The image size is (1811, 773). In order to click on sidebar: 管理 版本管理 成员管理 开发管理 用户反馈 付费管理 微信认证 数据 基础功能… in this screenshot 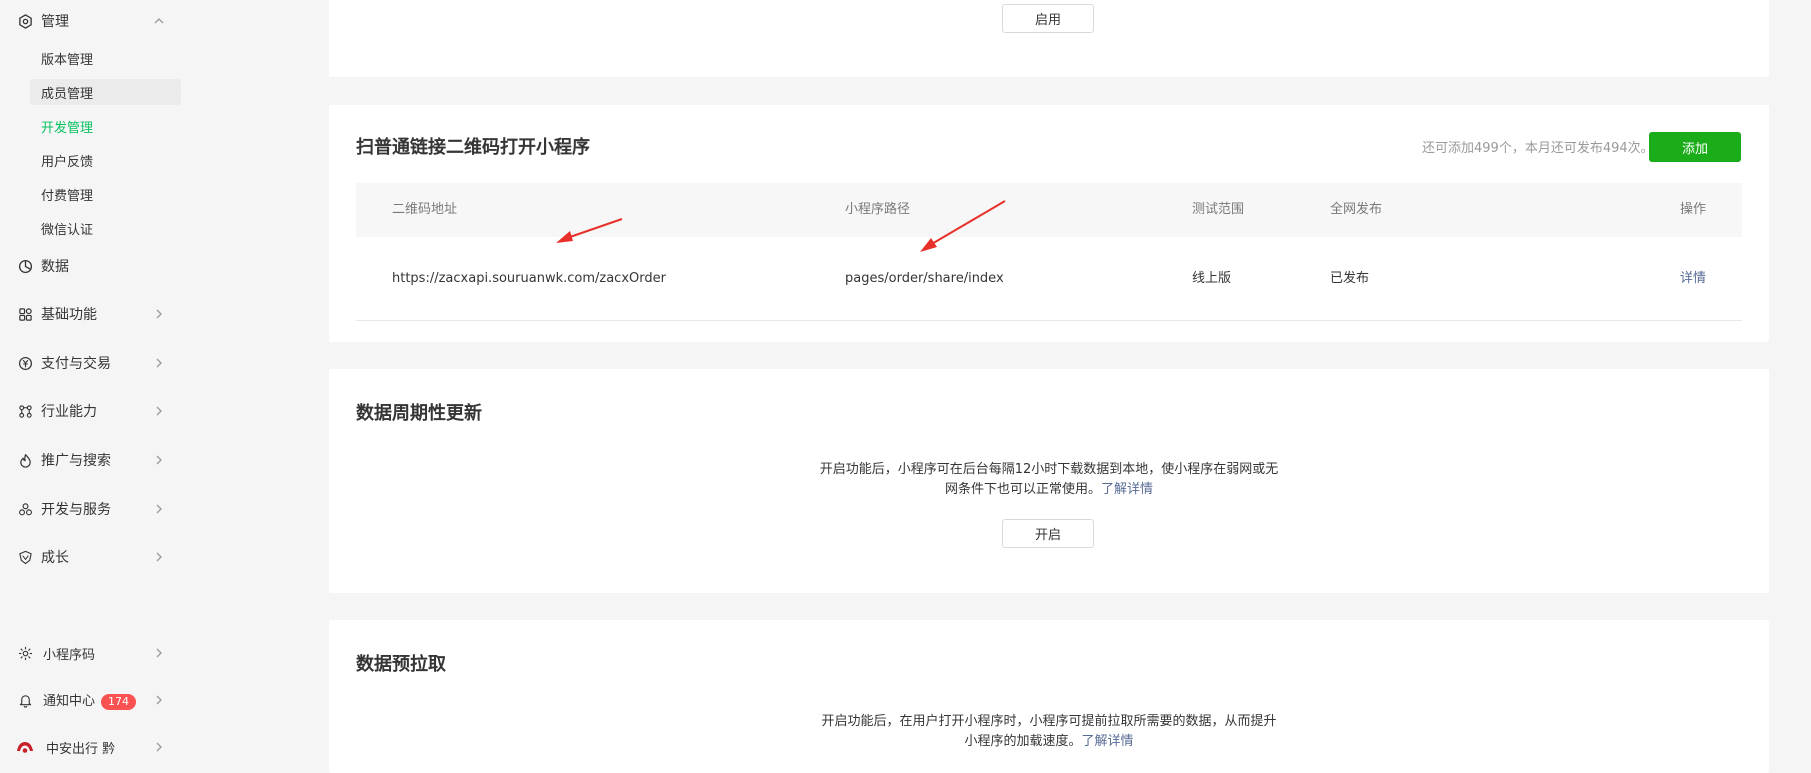, I will do `click(100, 386)`.